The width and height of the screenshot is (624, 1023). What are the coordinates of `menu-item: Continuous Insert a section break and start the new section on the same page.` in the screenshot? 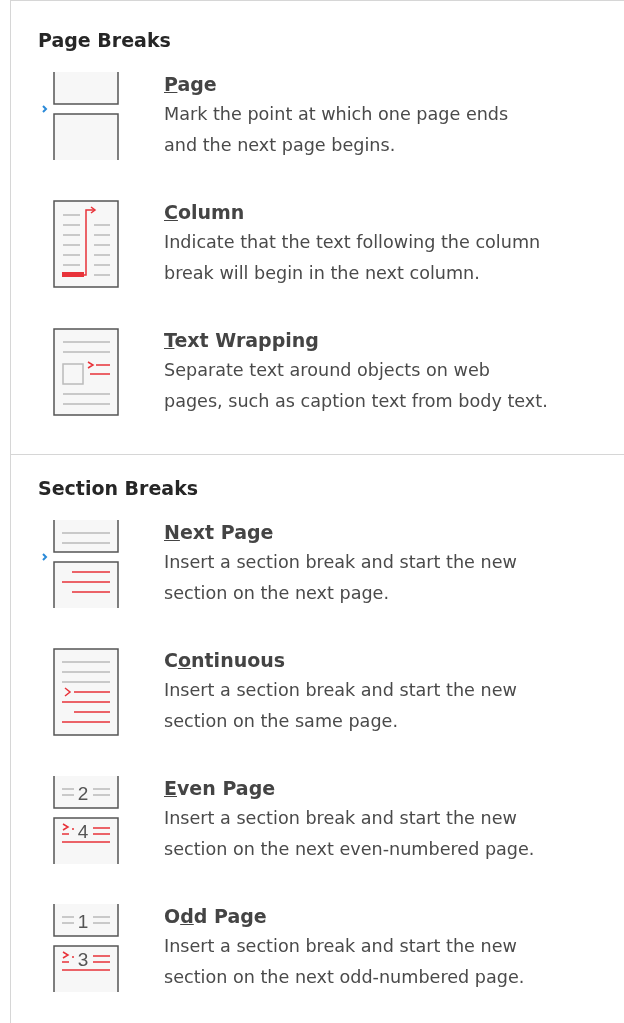 It's located at (317, 709).